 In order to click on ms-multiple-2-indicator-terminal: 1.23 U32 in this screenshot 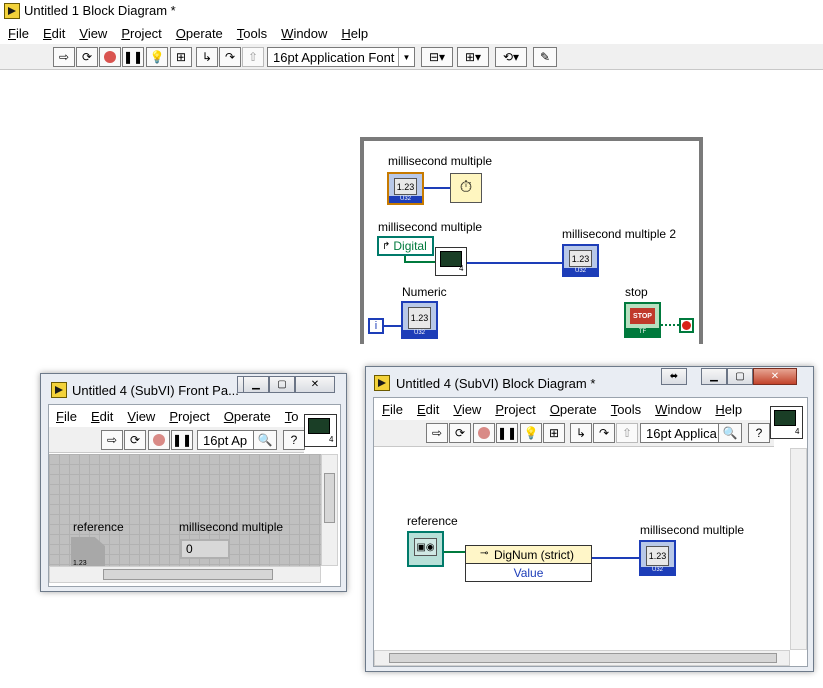, I will do `click(580, 260)`.